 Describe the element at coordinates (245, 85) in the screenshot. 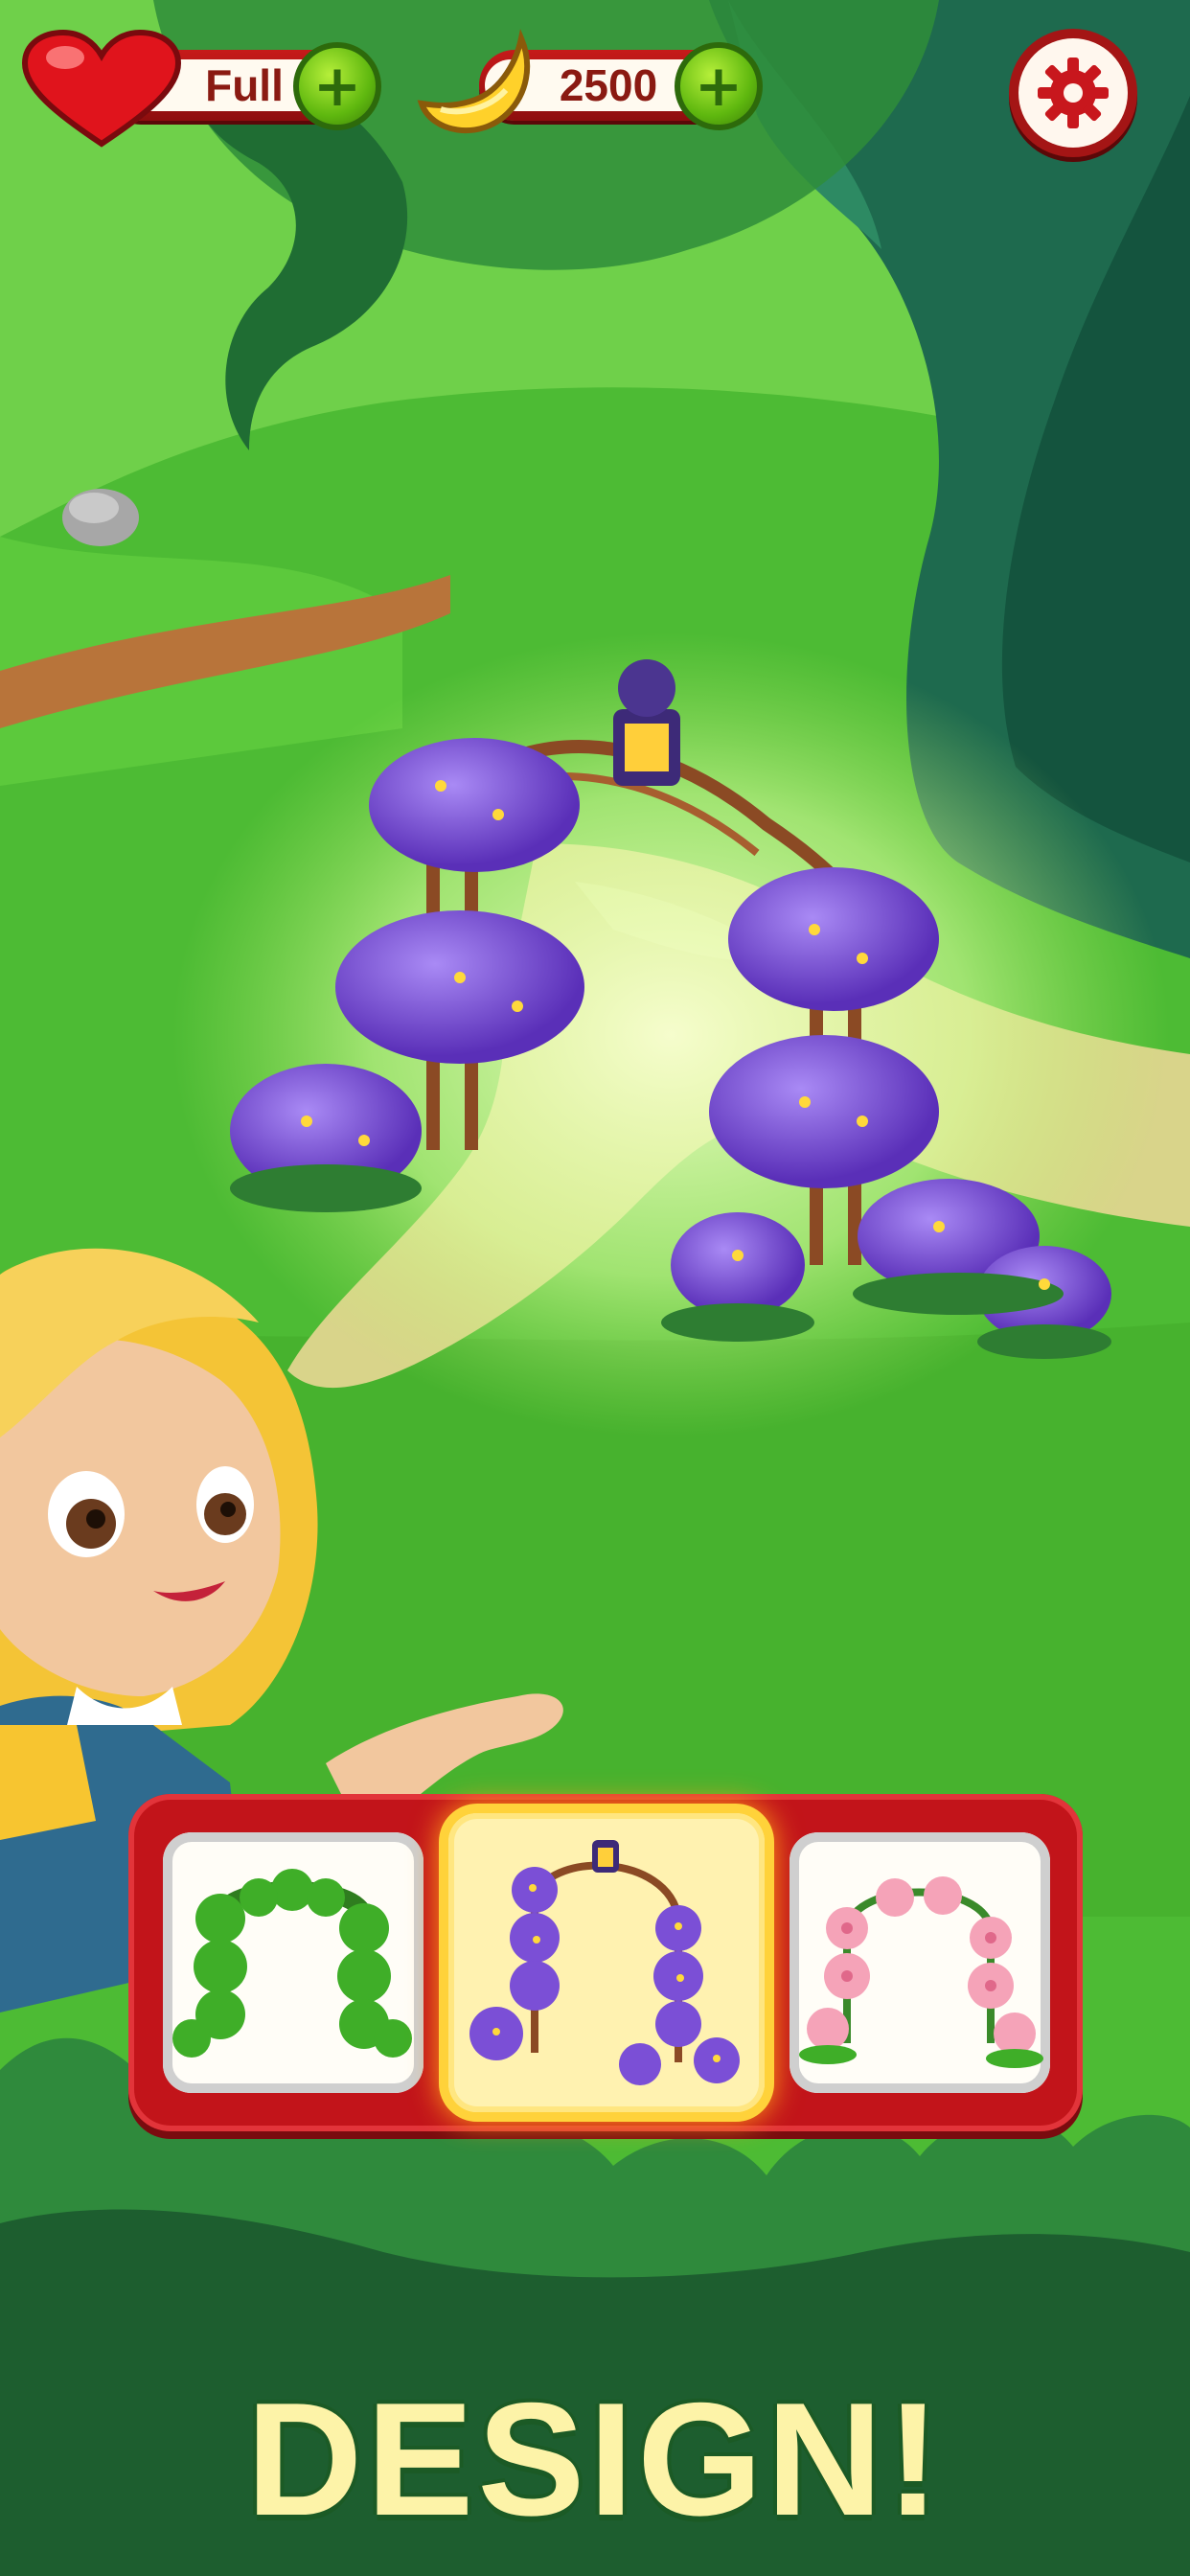

I see `lives-value: Full` at that location.